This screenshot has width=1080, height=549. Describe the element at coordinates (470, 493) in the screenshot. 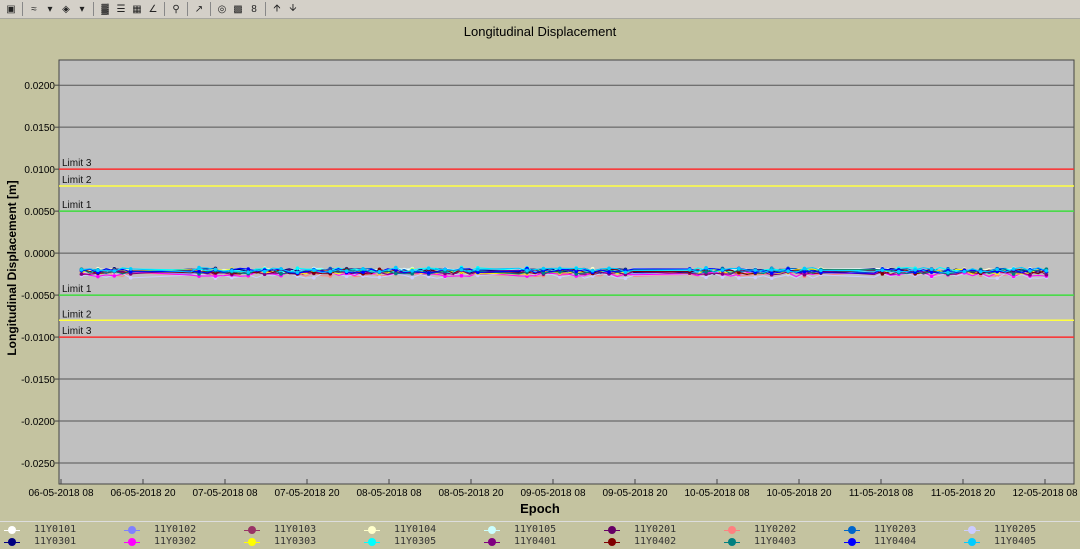

I see `x-tick-label: 08-05-2018 20` at that location.